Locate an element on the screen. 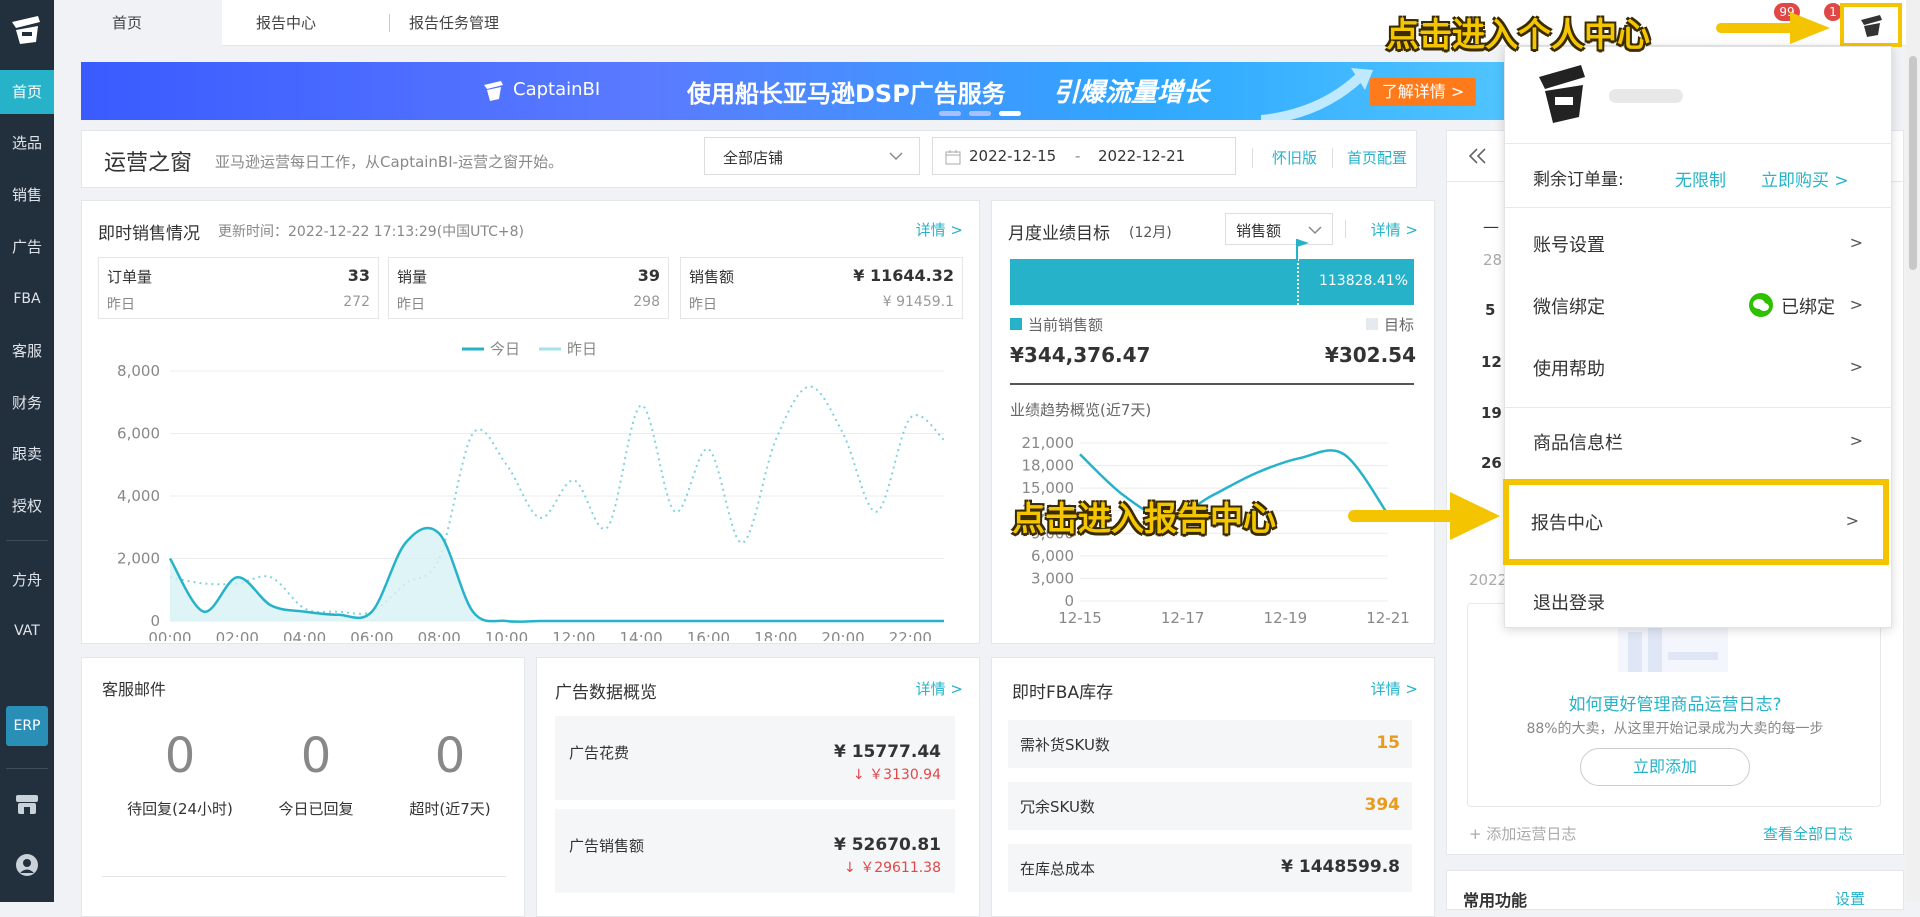  carousel-dot-active is located at coordinates (1010, 113).